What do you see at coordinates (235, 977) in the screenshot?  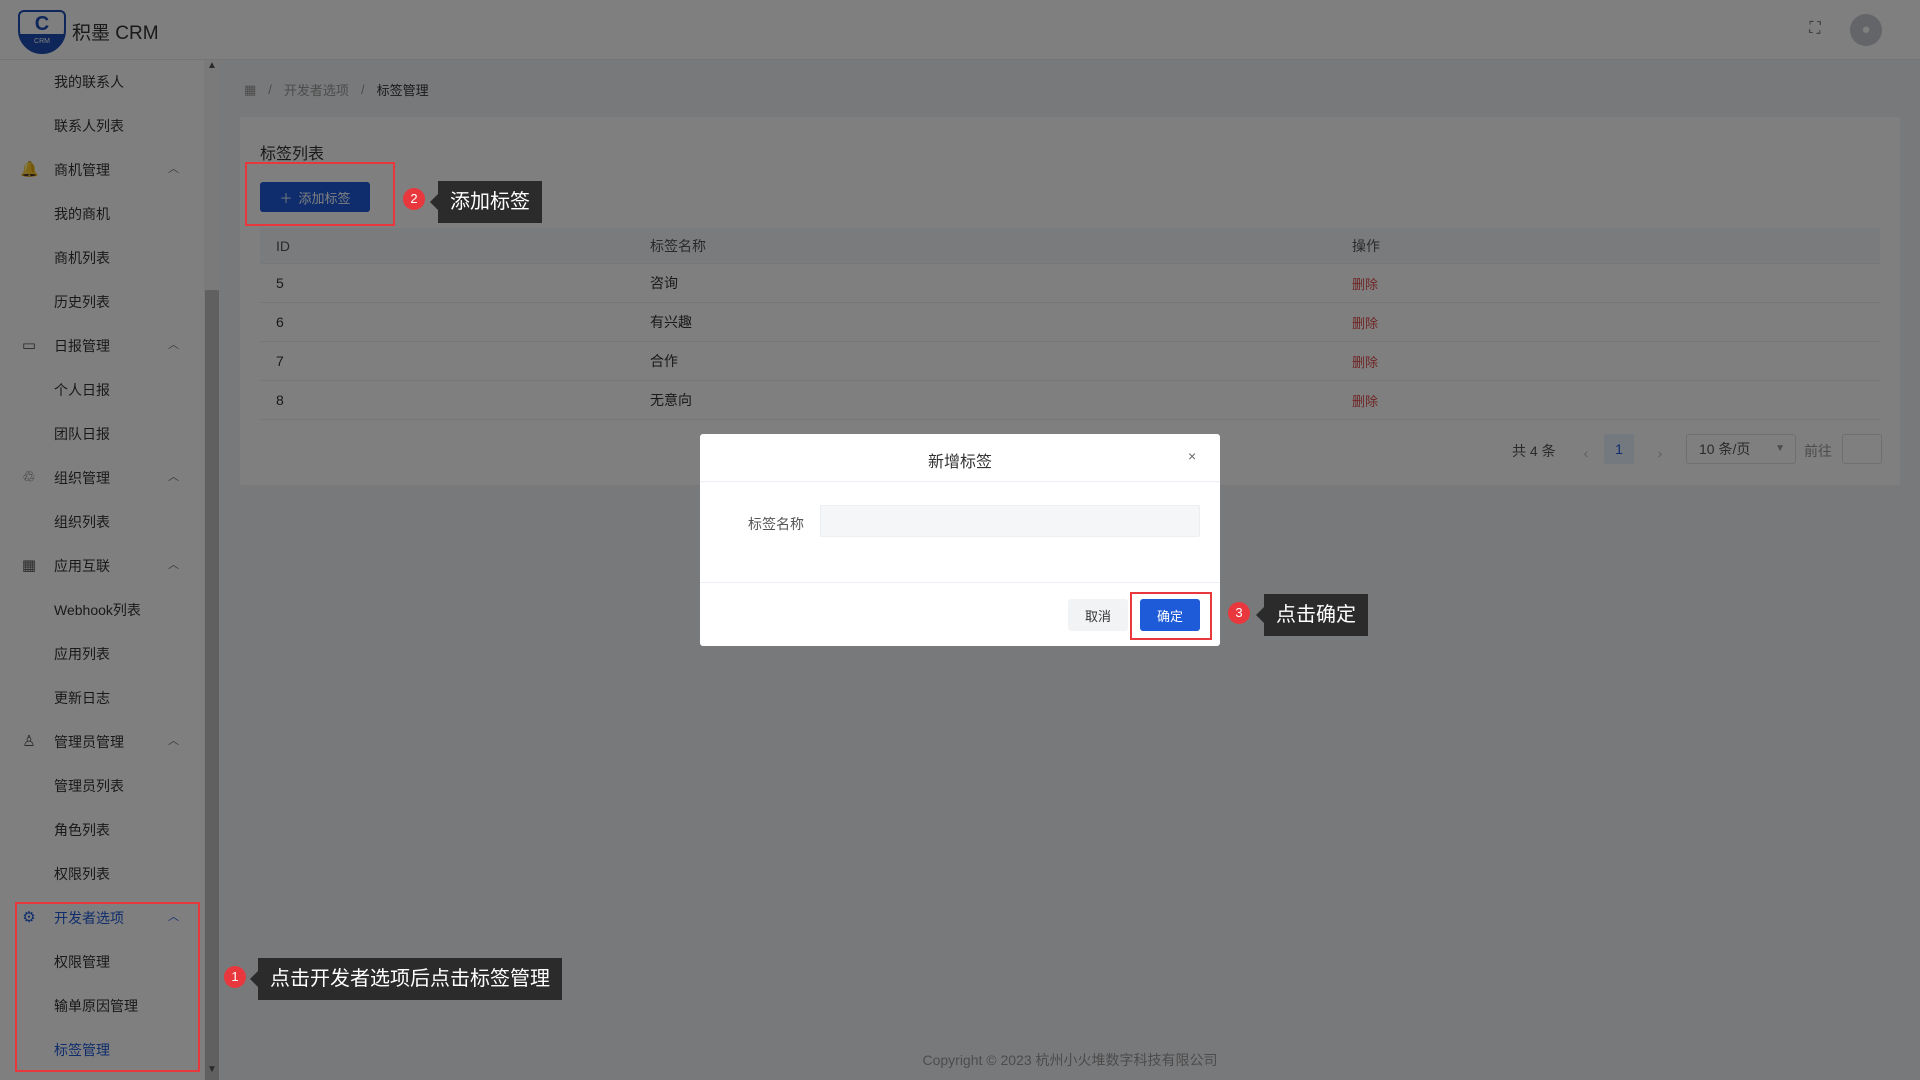 I see `step-badge-1: 1` at bounding box center [235, 977].